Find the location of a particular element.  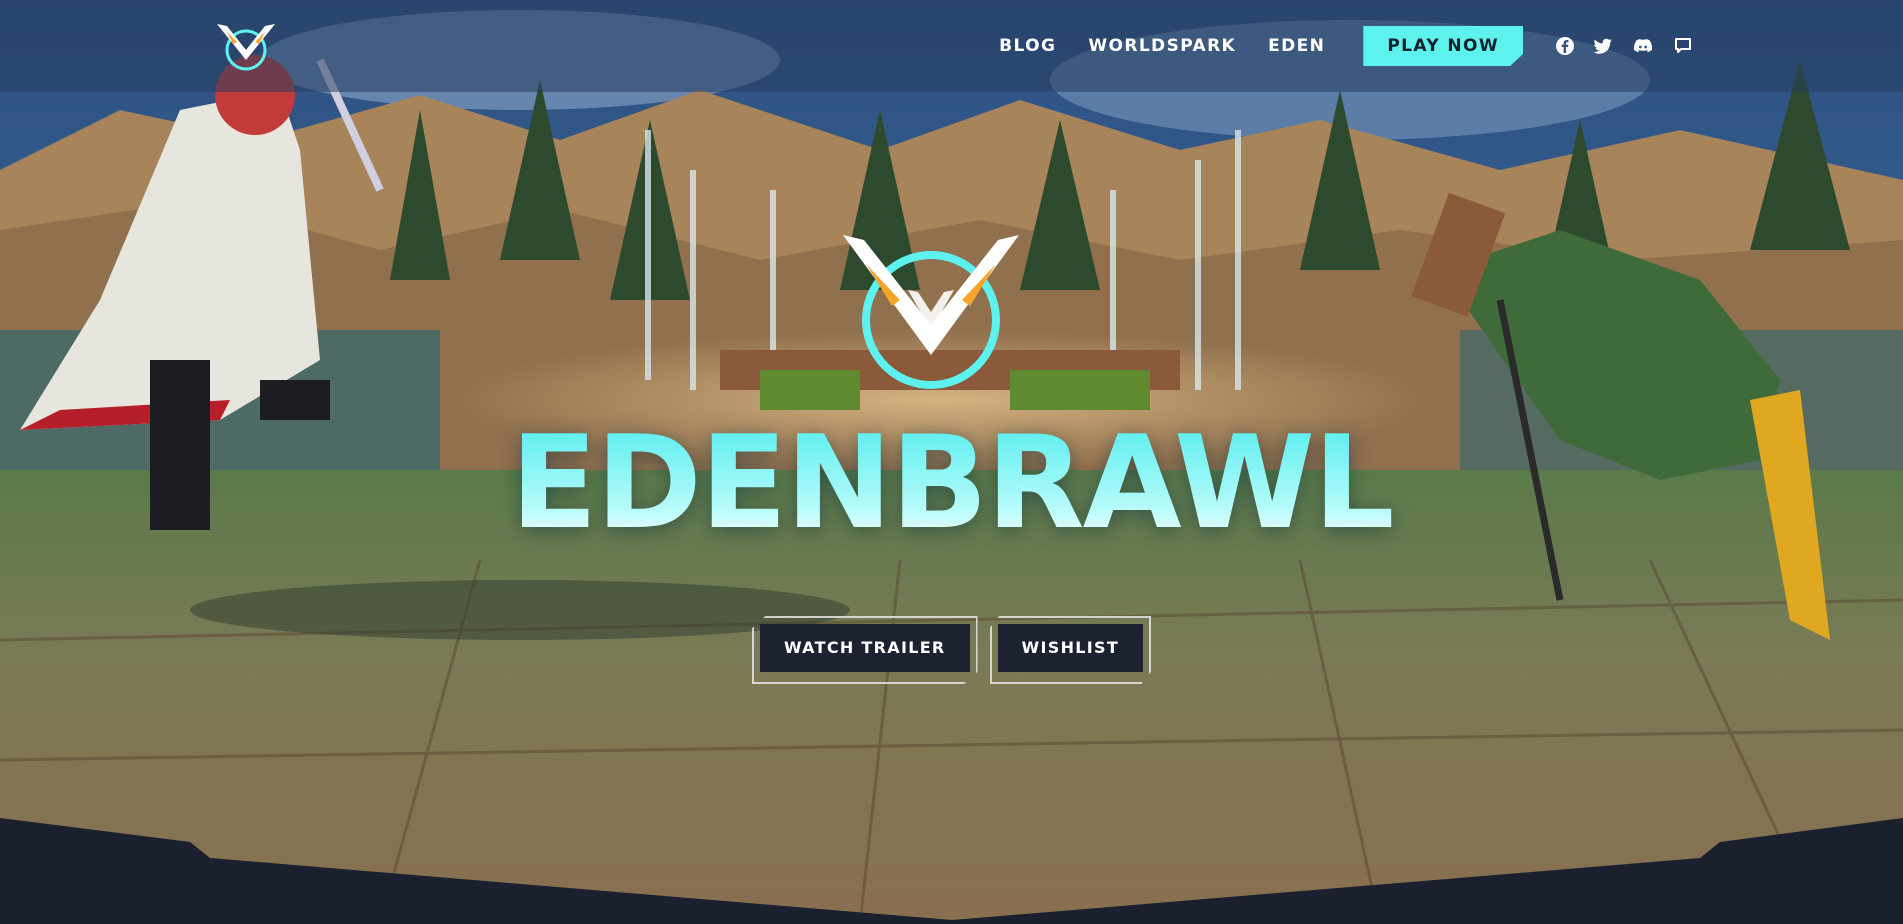

wishlist-button: WISHLIST is located at coordinates (1070, 650).